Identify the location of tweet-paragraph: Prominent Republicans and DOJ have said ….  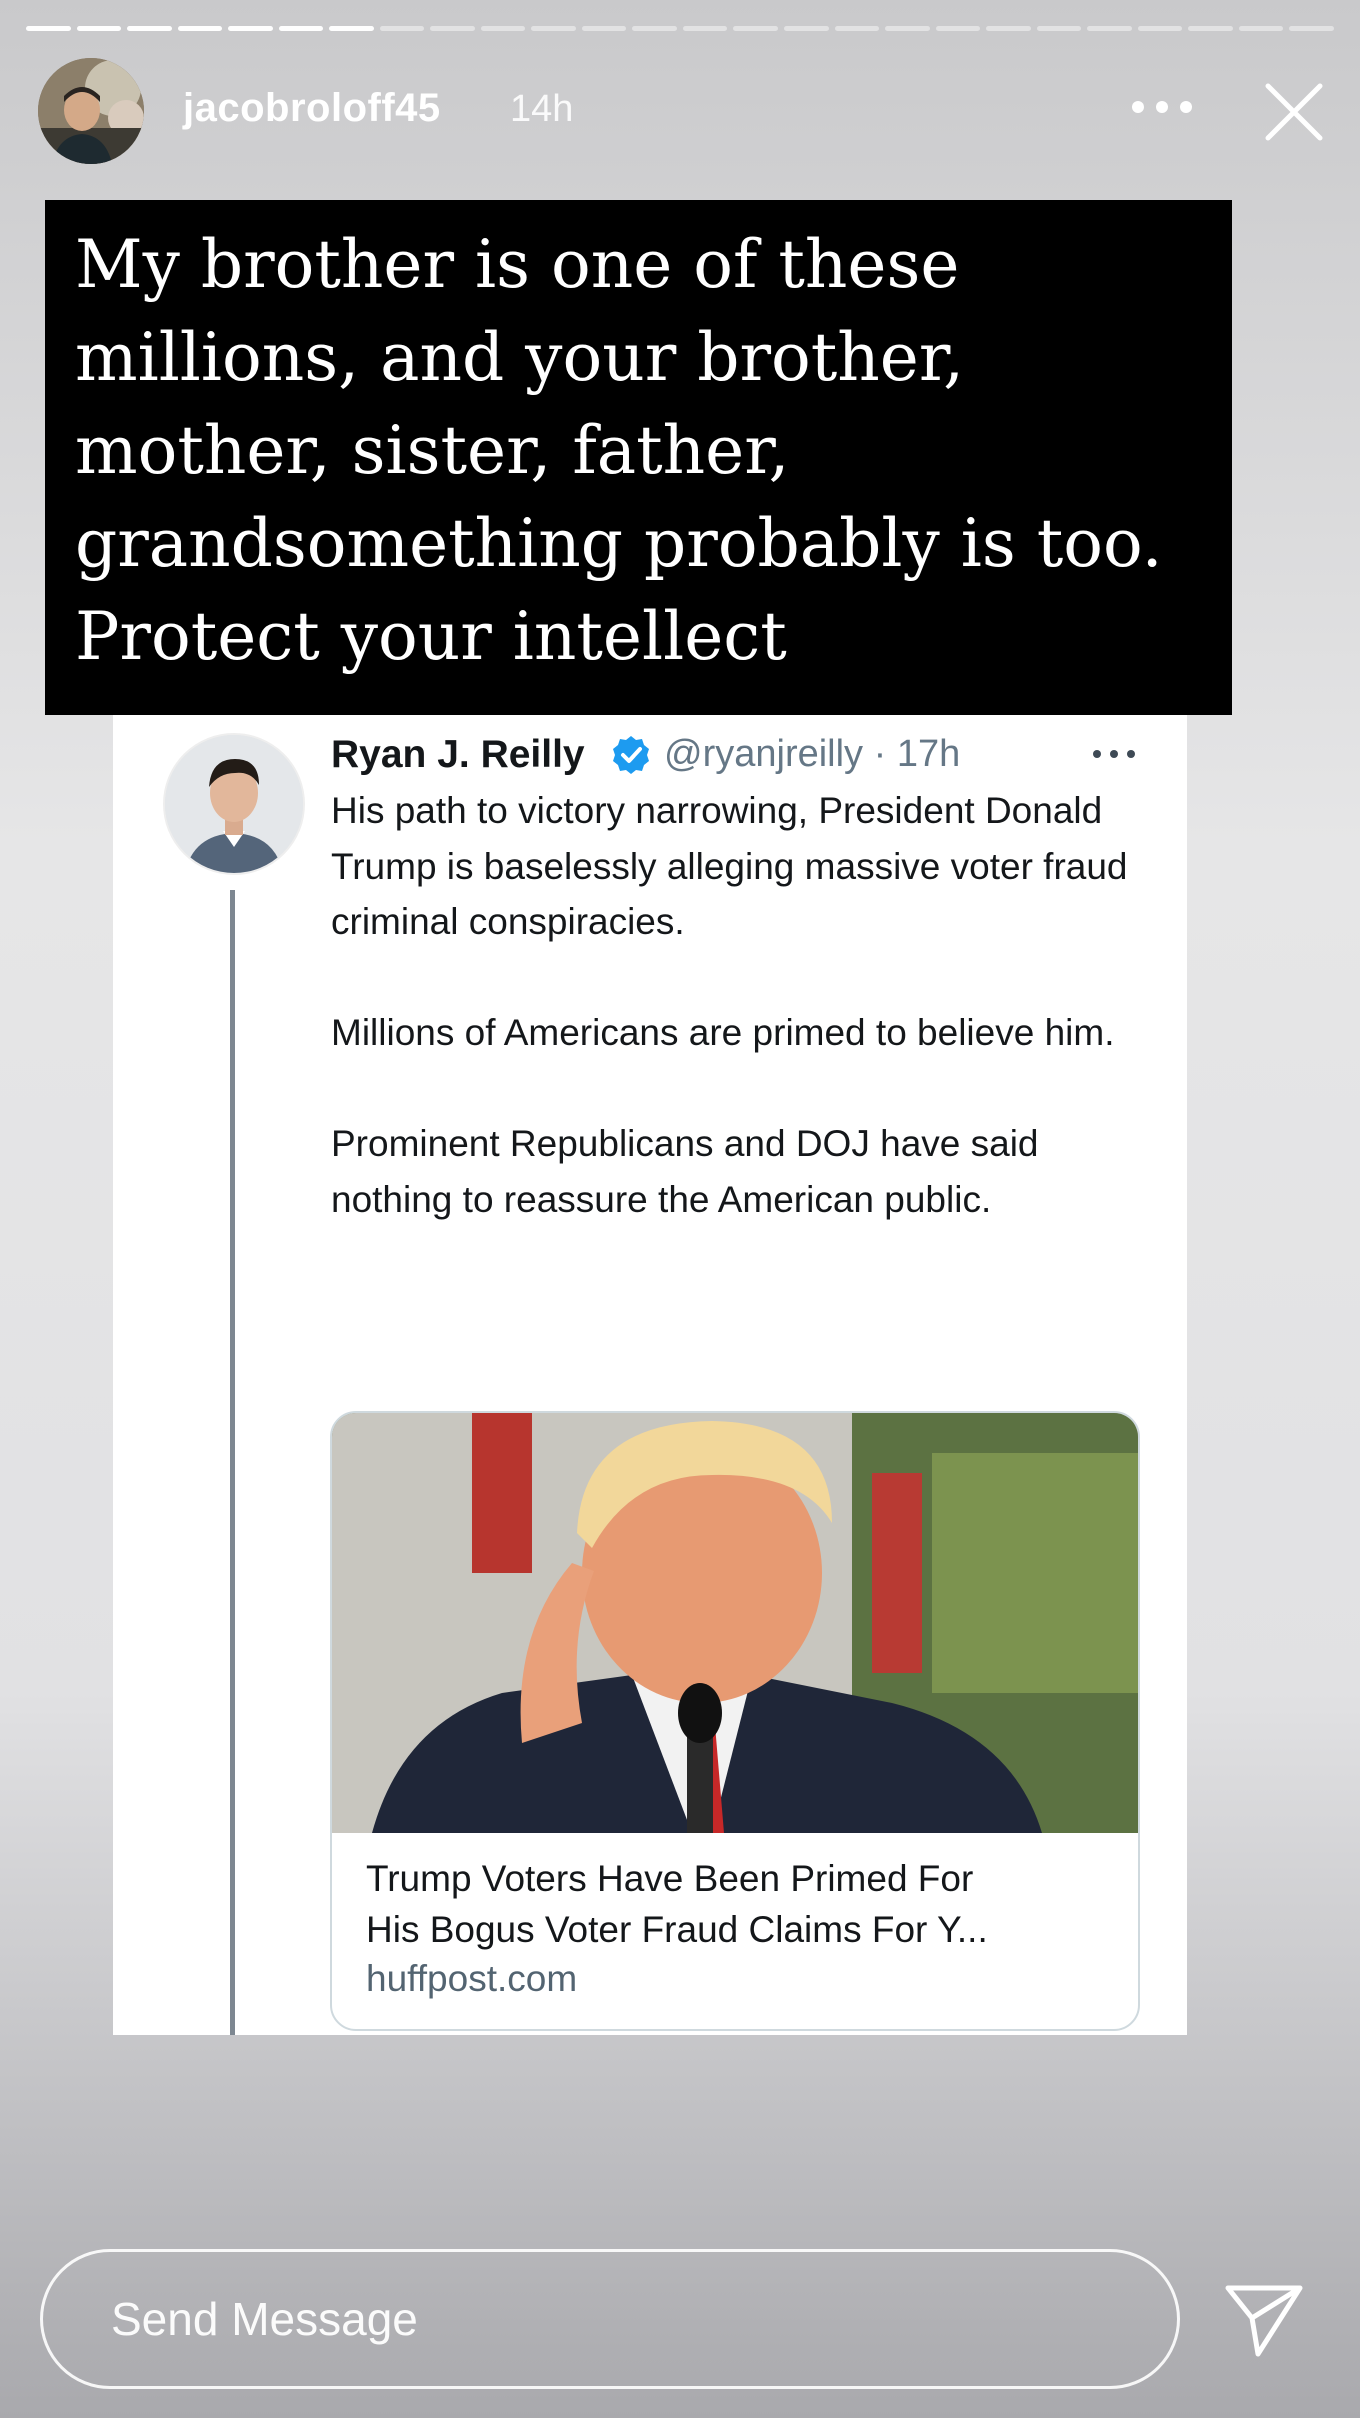
(685, 1171).